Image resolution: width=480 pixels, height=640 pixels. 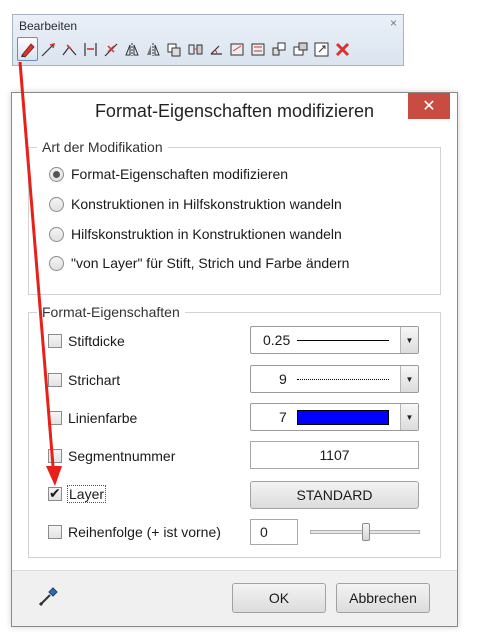 I want to click on stiftdicke-dropdown: 0.25 ▼, so click(x=334, y=340).